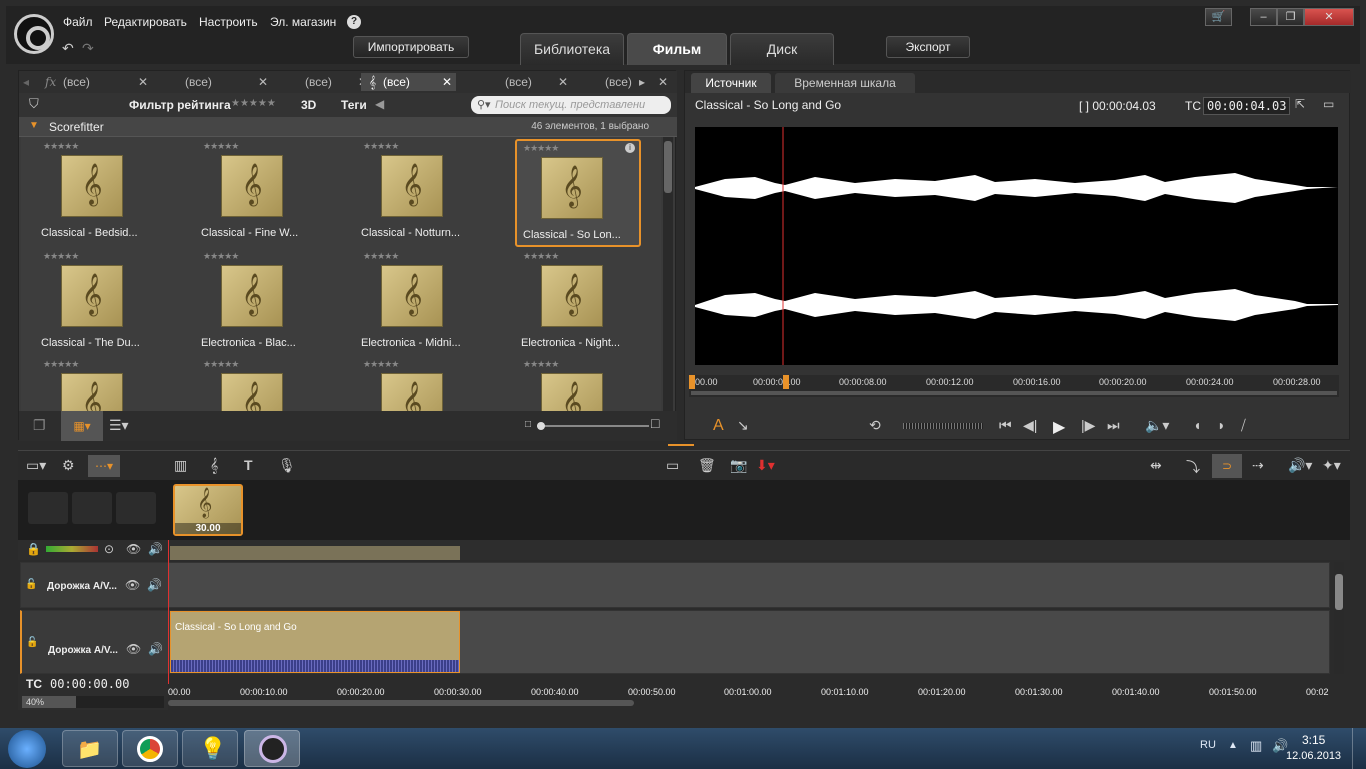 This screenshot has width=1366, height=769. What do you see at coordinates (541, 426) in the screenshot?
I see `slider-handle` at bounding box center [541, 426].